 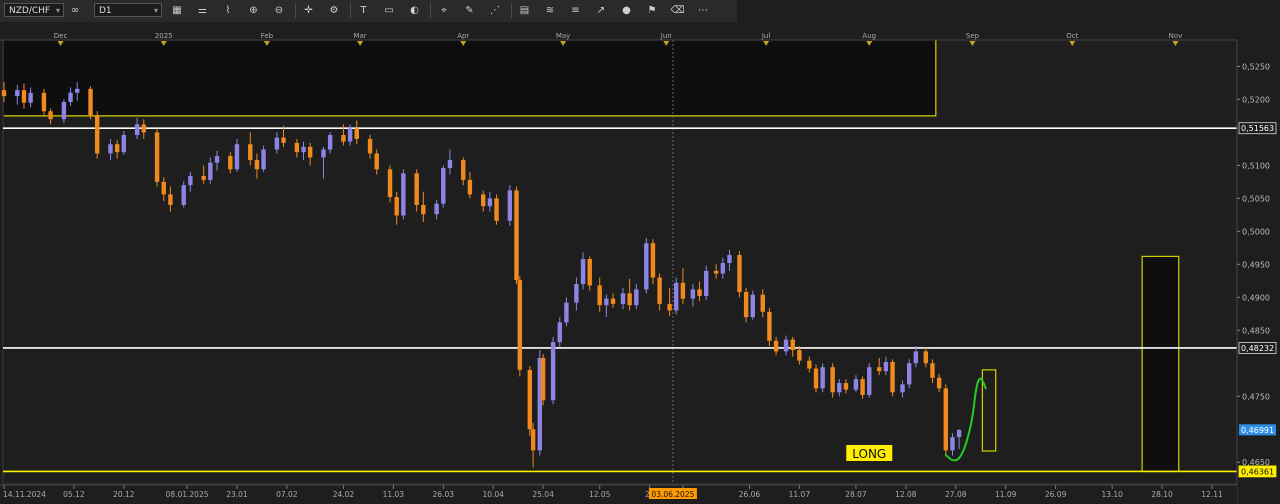 I want to click on date-label: 11.07, so click(x=800, y=494).